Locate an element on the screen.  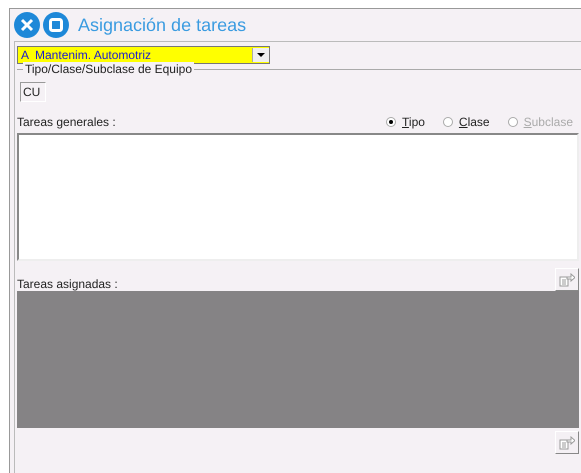
radio-label: Tipo is located at coordinates (413, 122).